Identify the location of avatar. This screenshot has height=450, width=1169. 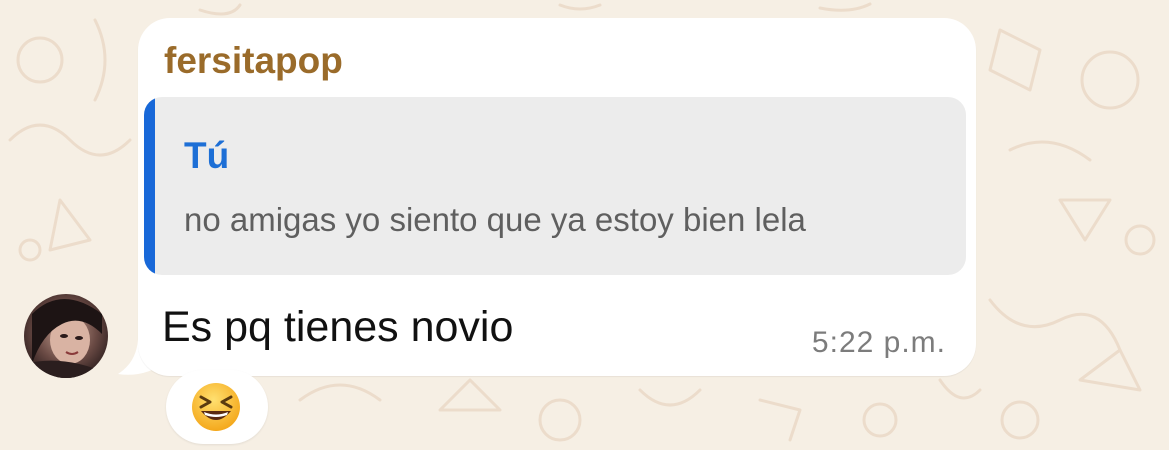
(66, 336).